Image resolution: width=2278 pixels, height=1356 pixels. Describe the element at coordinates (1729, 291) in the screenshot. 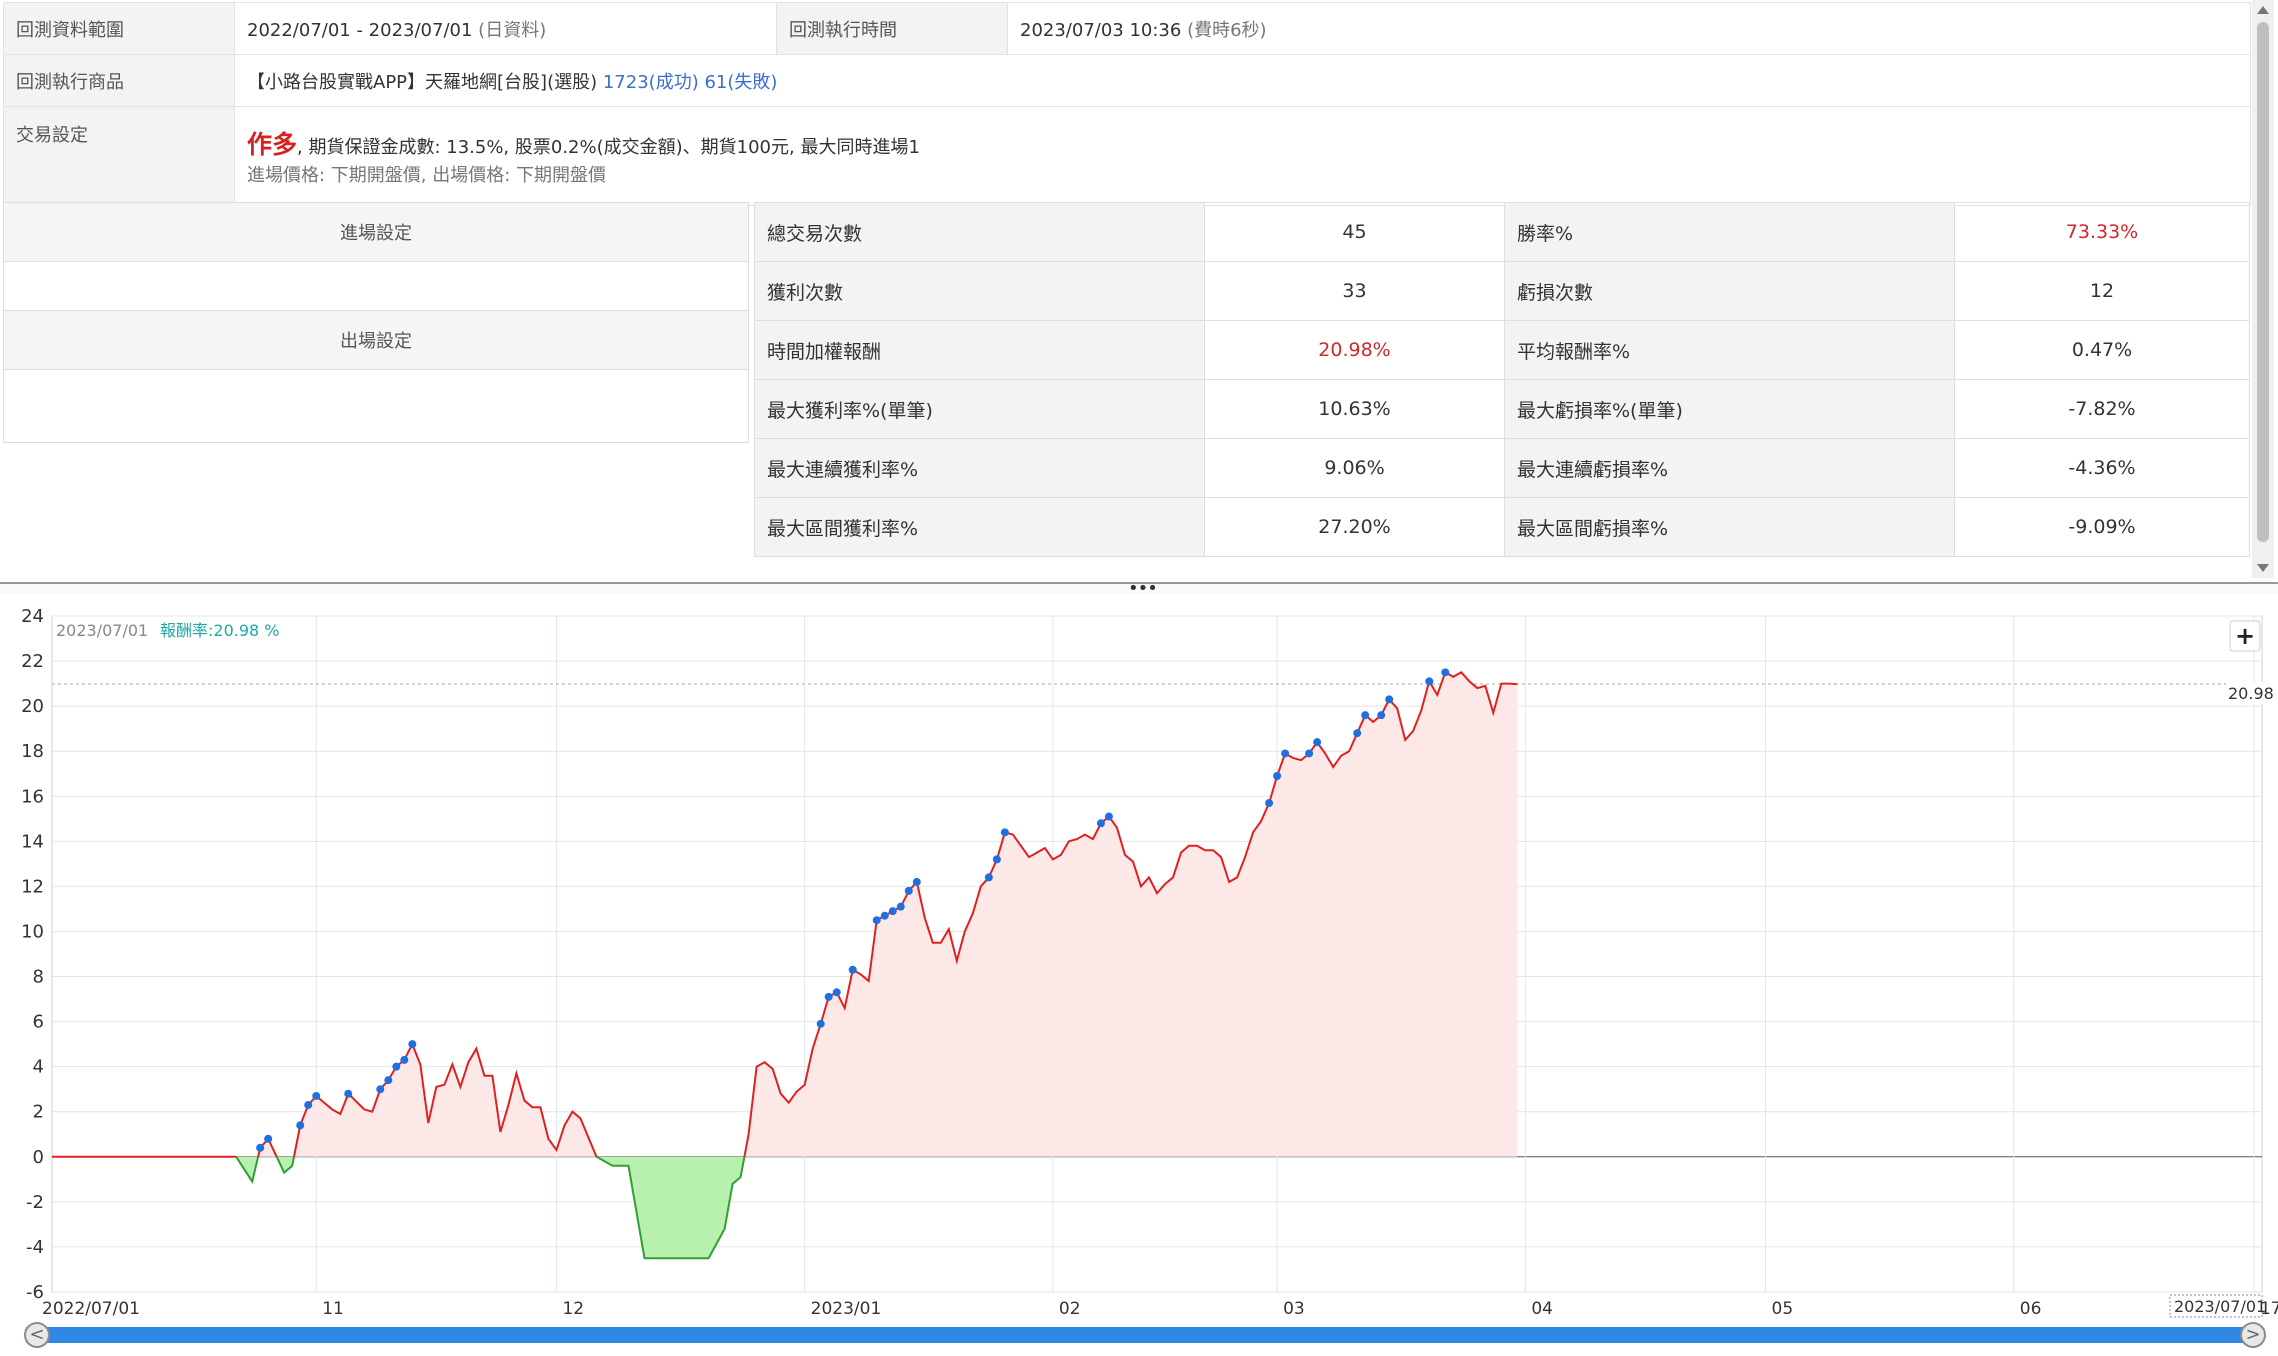

I see `stat-label: 虧損次數` at that location.